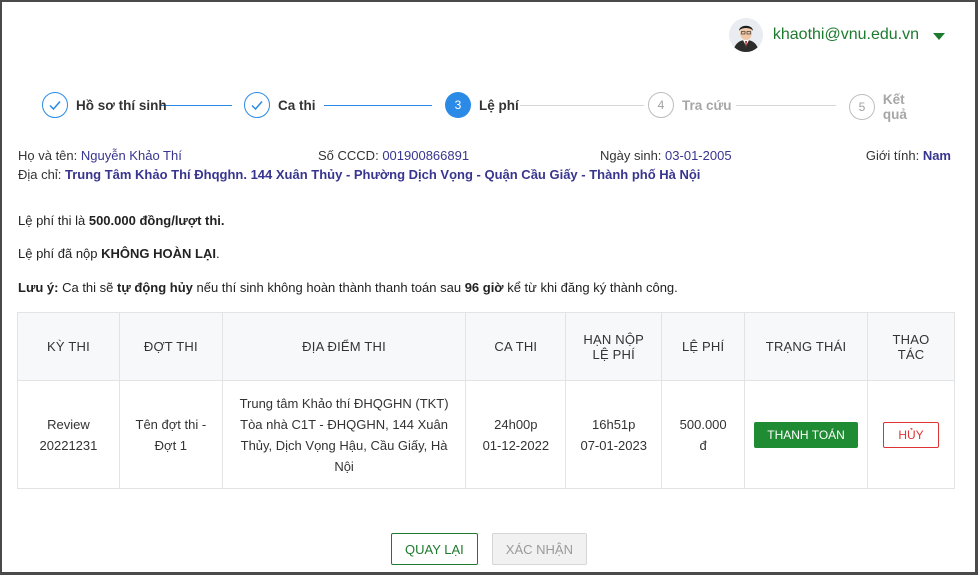 This screenshot has height=575, width=978. Describe the element at coordinates (458, 105) in the screenshot. I see `step-number: 3` at that location.